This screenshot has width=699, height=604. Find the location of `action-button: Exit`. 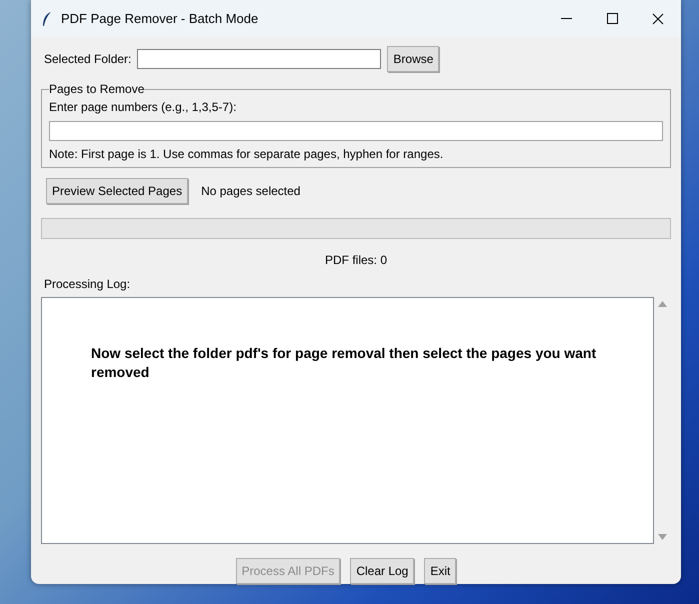

action-button: Exit is located at coordinates (440, 571).